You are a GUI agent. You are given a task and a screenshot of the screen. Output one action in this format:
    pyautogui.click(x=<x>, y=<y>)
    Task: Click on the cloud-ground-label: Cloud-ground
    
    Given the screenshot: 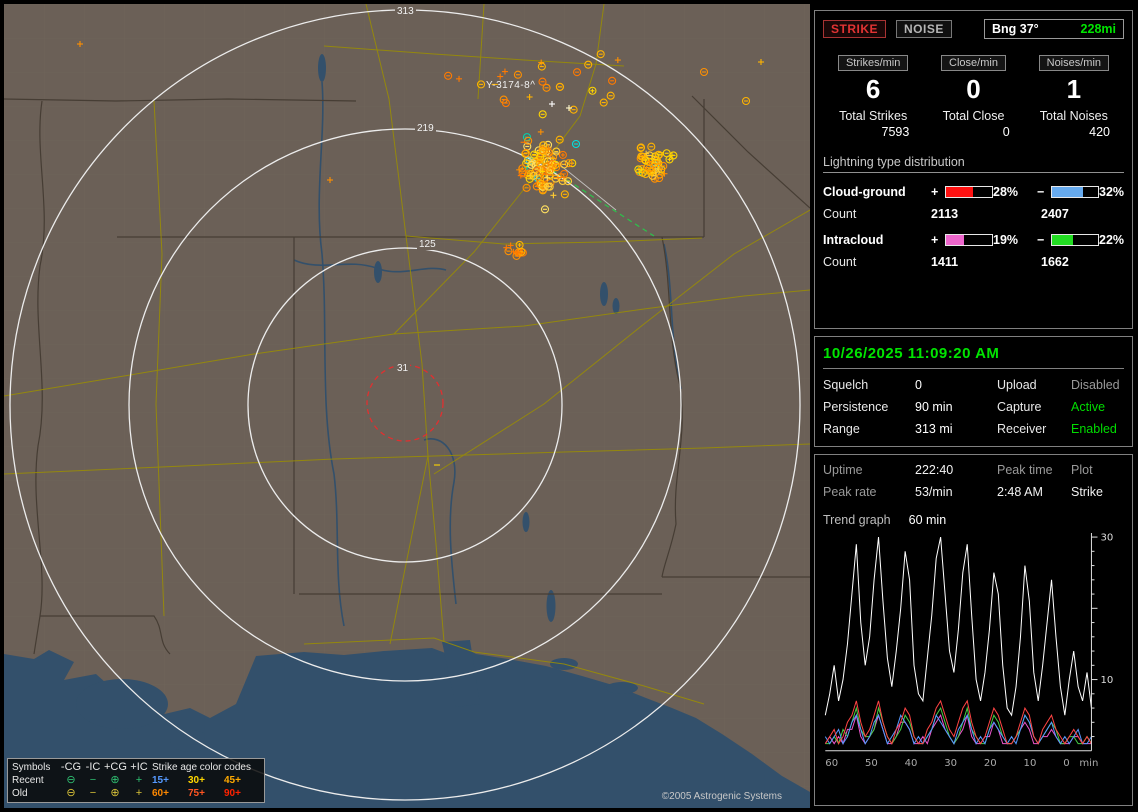 What is the action you would take?
    pyautogui.click(x=864, y=192)
    